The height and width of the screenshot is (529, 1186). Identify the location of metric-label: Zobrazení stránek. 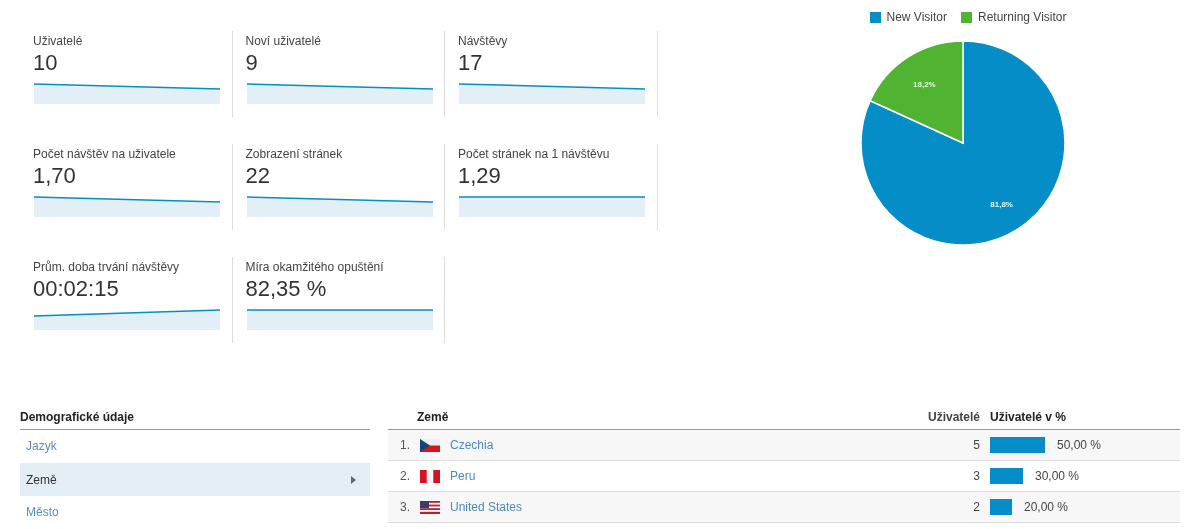
(294, 154).